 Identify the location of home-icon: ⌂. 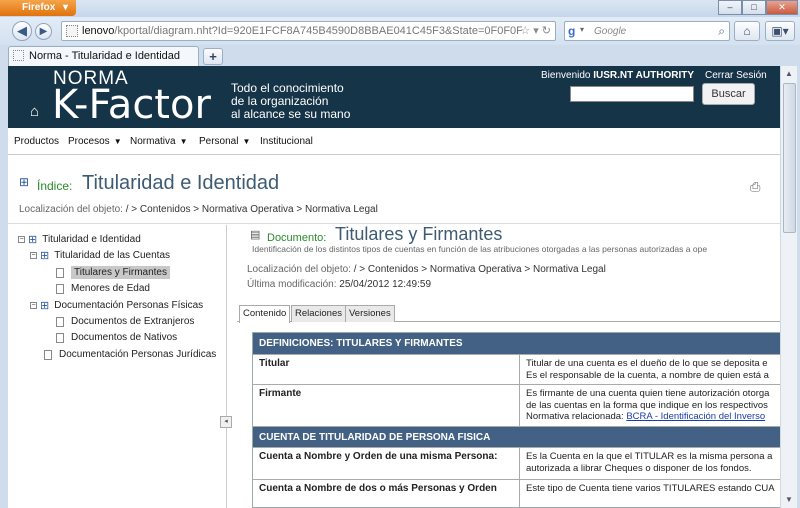
(34, 111).